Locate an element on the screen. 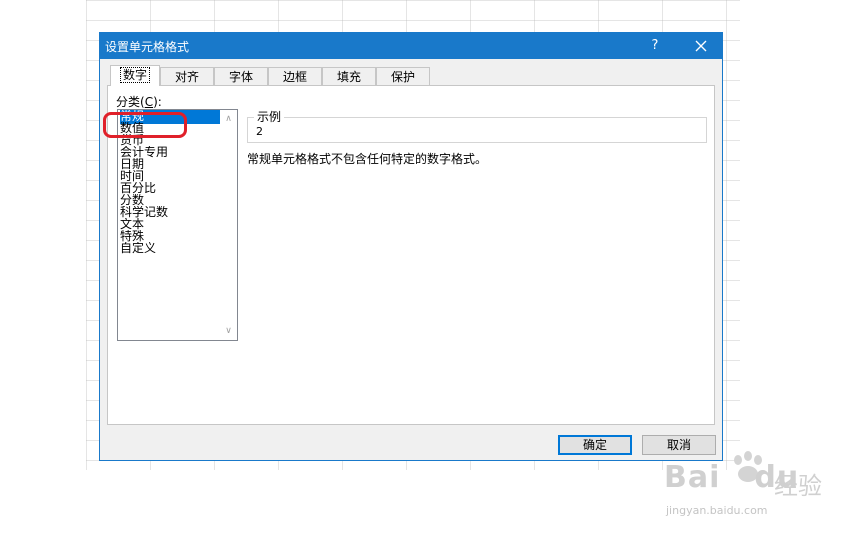 The height and width of the screenshot is (540, 864). dialog-titlebar: 设置单元格格式 ? is located at coordinates (411, 46).